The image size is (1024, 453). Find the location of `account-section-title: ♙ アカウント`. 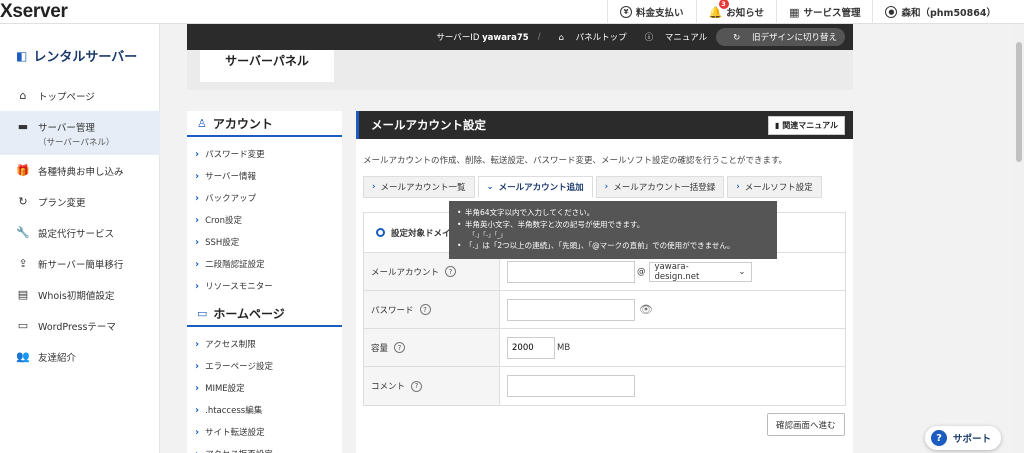

account-section-title: ♙ アカウント is located at coordinates (264, 124).